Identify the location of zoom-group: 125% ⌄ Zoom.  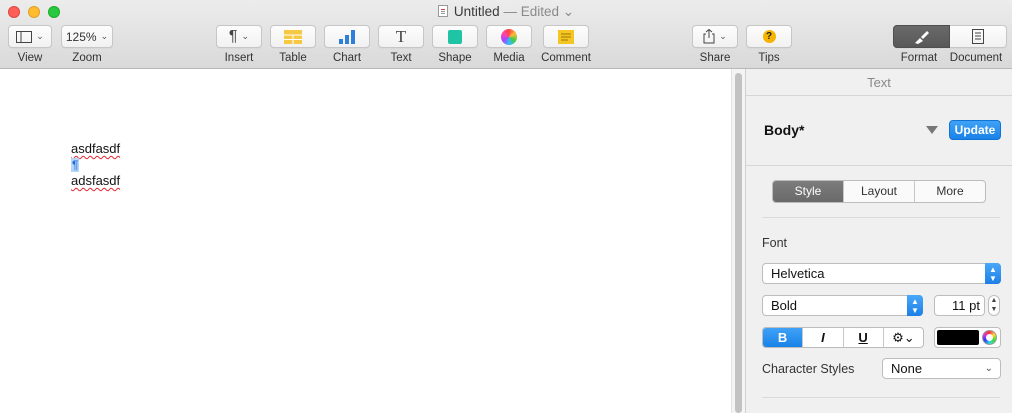
(87, 44).